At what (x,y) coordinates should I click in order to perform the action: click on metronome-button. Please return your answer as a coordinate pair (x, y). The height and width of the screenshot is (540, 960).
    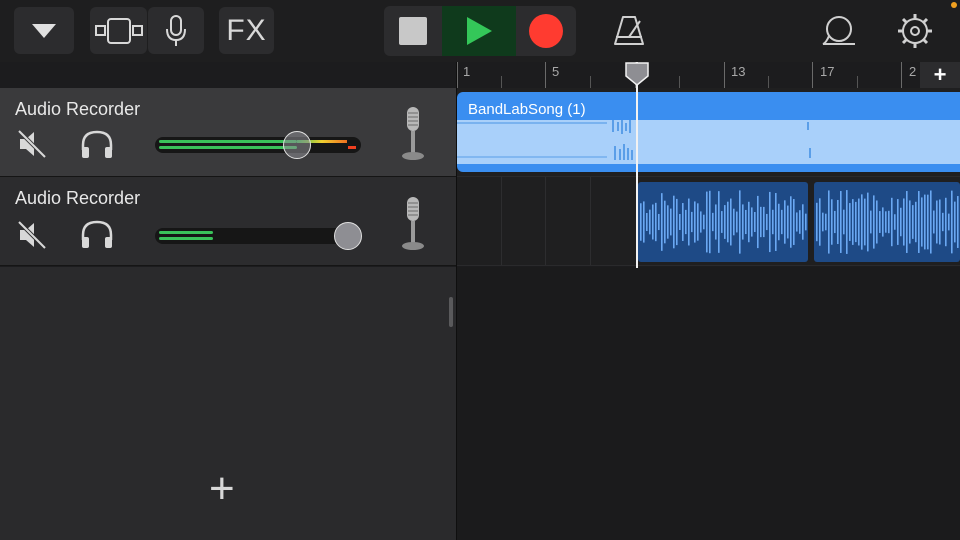
    Looking at the image, I should click on (629, 30).